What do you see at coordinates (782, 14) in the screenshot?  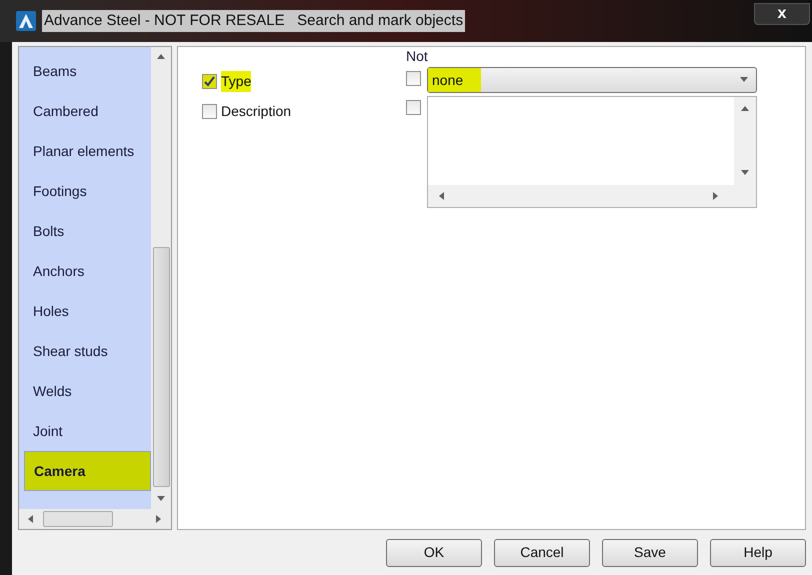 I see `close-button: x` at bounding box center [782, 14].